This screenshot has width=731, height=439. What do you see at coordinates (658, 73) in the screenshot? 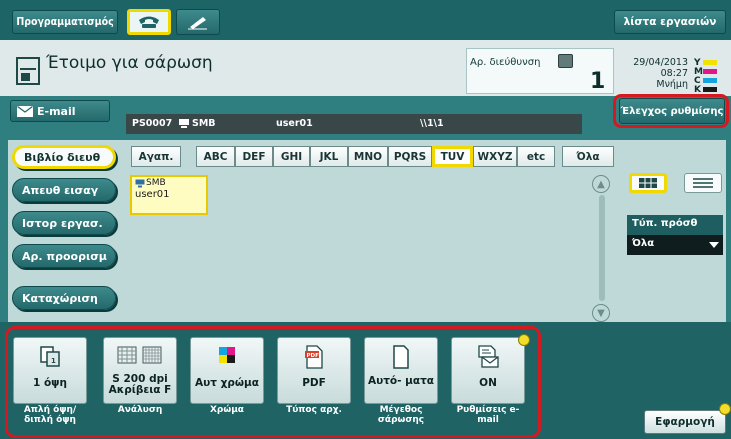
I see `date-time: 29/04/2013 08:27 Μνήμη` at bounding box center [658, 73].